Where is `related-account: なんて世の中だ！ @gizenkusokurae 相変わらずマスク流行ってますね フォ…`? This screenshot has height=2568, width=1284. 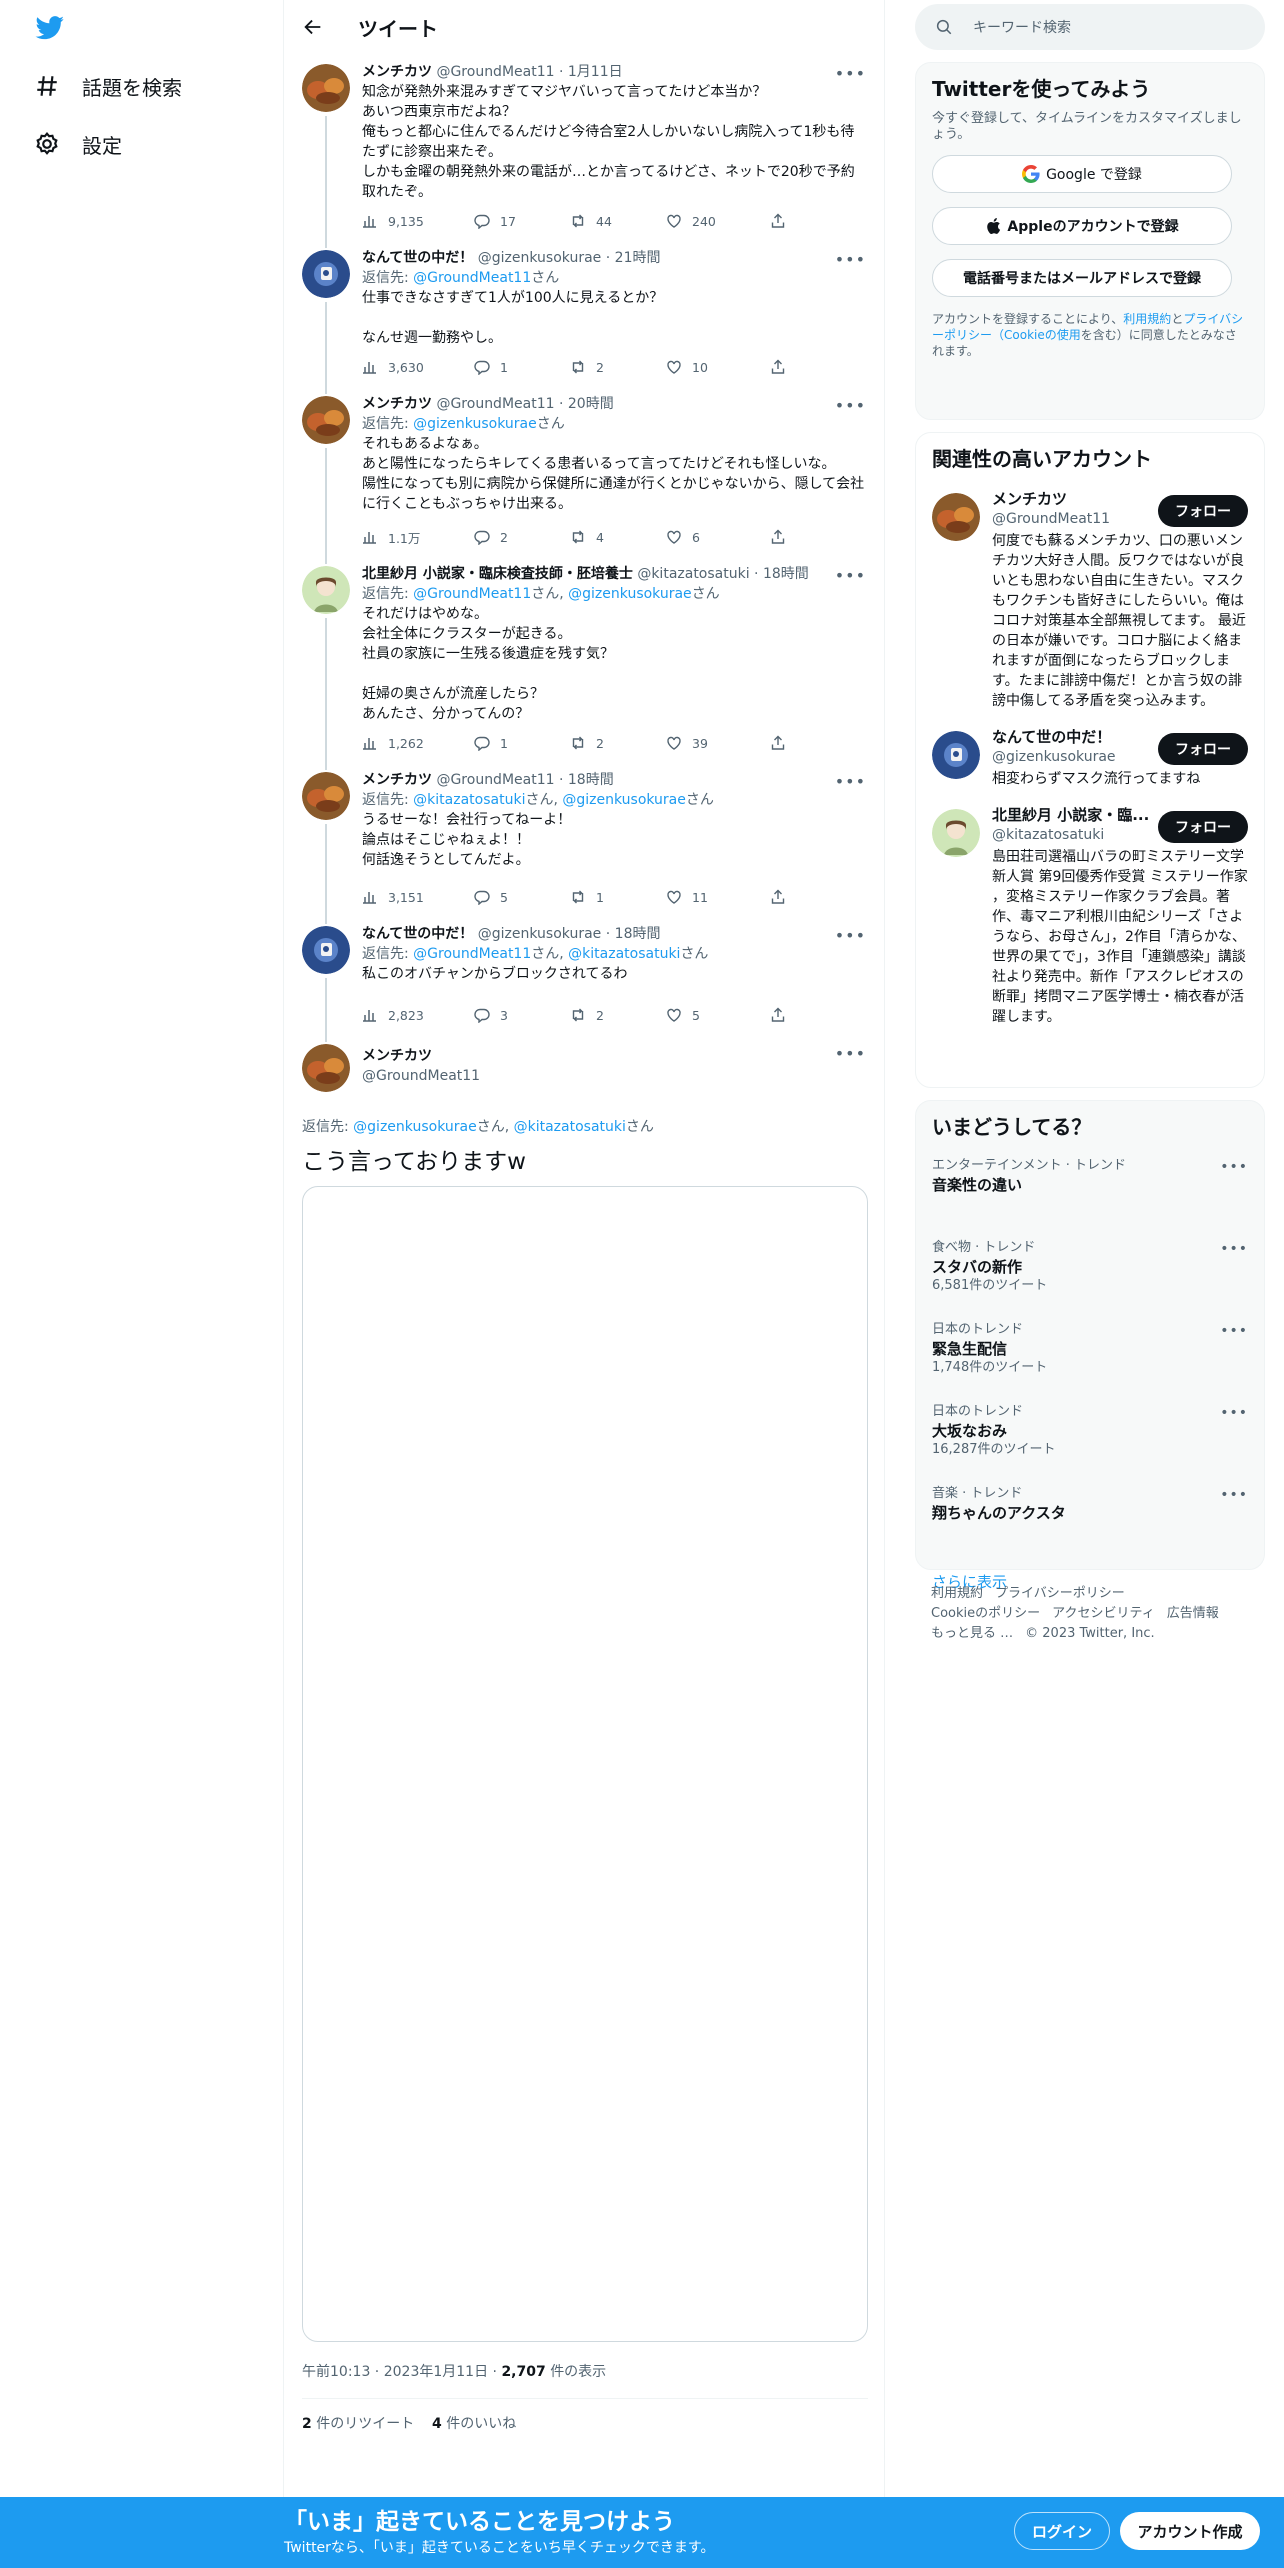 related-account: なんて世の中だ！ @gizenkusokurae 相変わらずマスク流行ってますね フォ… is located at coordinates (1090, 758).